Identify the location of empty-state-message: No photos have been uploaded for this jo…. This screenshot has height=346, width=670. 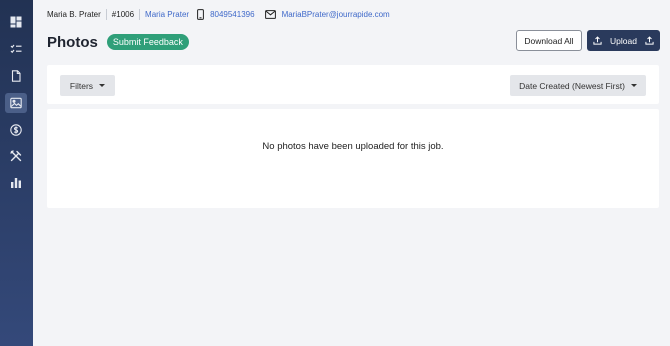
(353, 146).